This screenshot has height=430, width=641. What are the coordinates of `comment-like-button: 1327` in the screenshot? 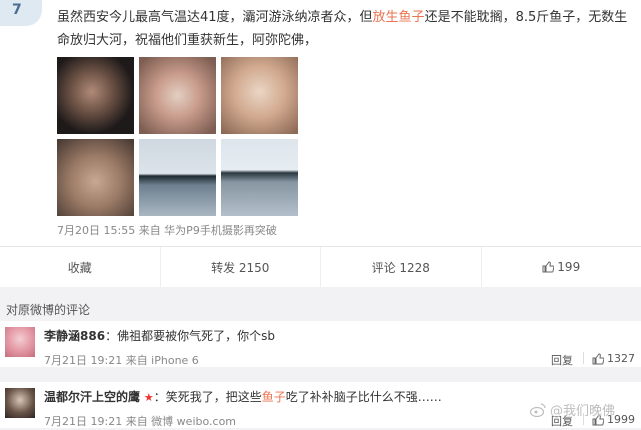 It's located at (613, 358).